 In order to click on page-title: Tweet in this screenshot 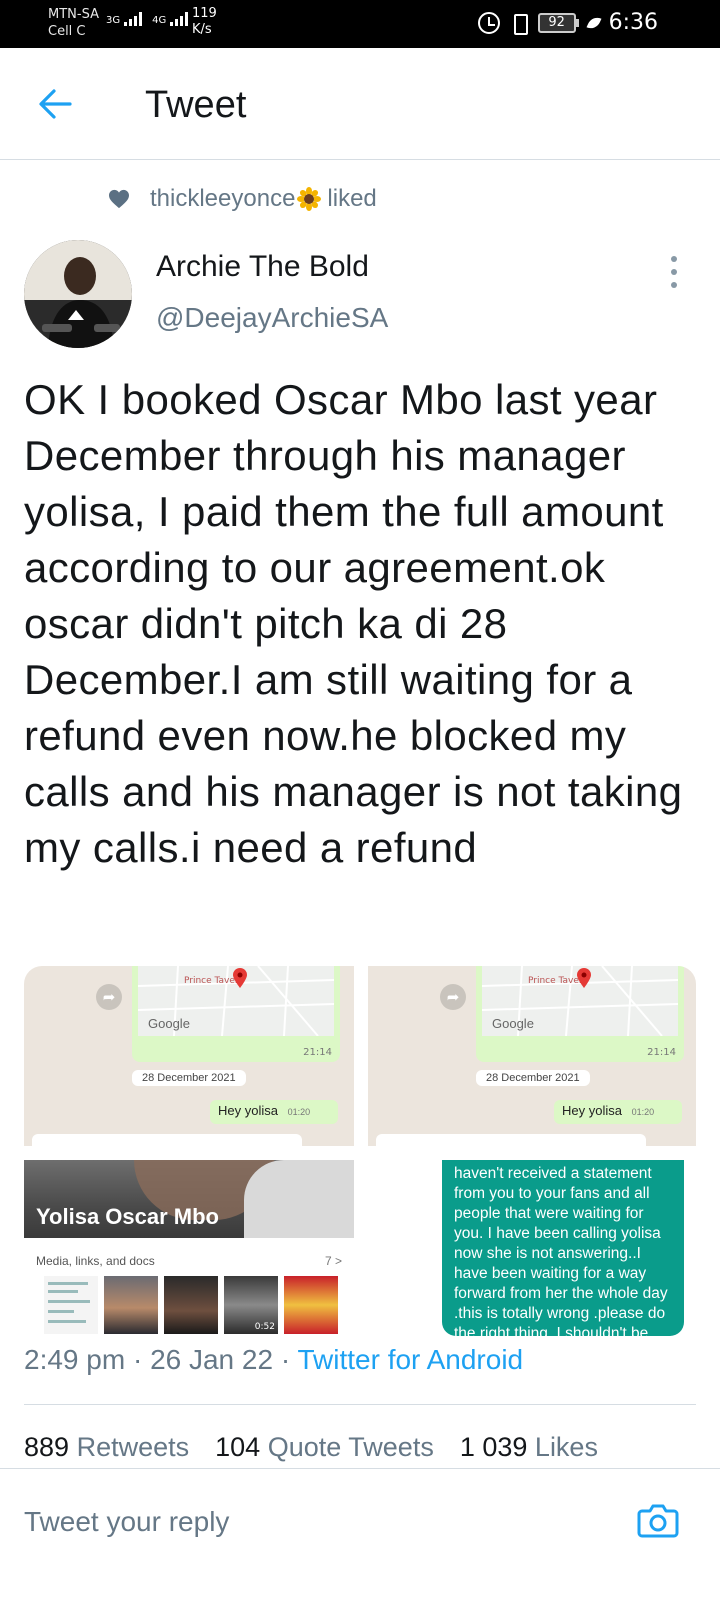, I will do `click(196, 105)`.